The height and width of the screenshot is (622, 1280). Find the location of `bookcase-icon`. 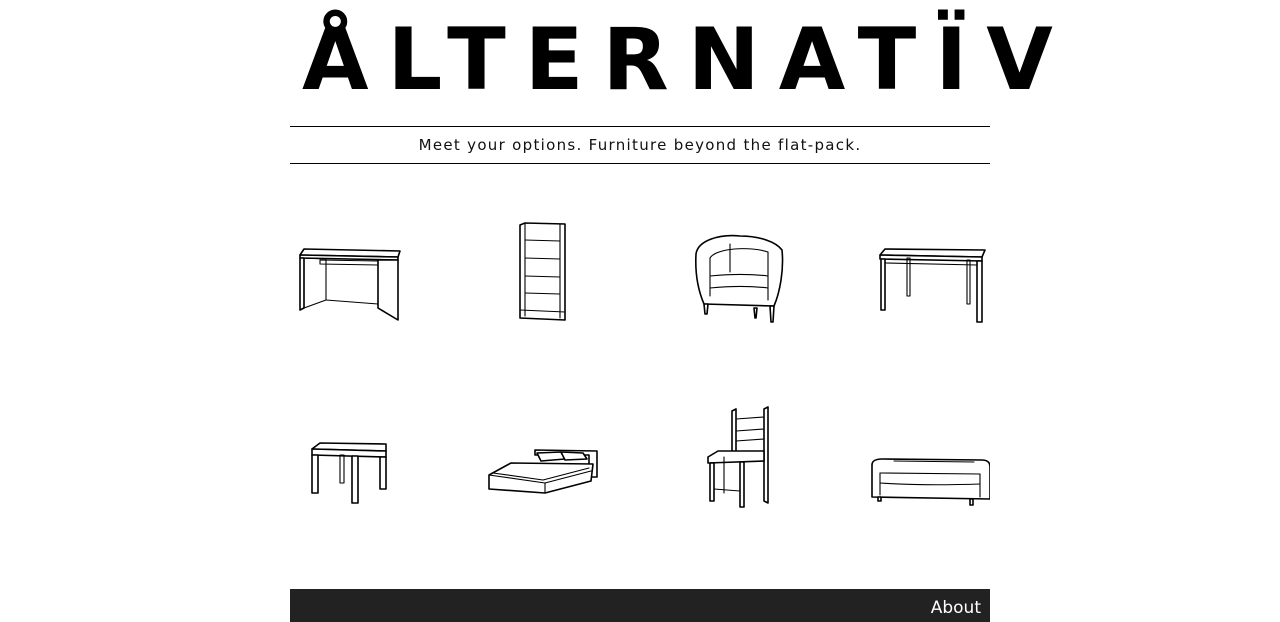

bookcase-icon is located at coordinates (542, 271).